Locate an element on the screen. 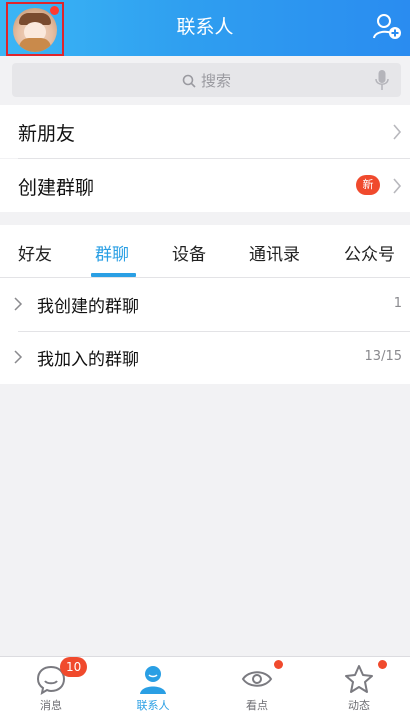  tabbar-watch: 看点 is located at coordinates (257, 685).